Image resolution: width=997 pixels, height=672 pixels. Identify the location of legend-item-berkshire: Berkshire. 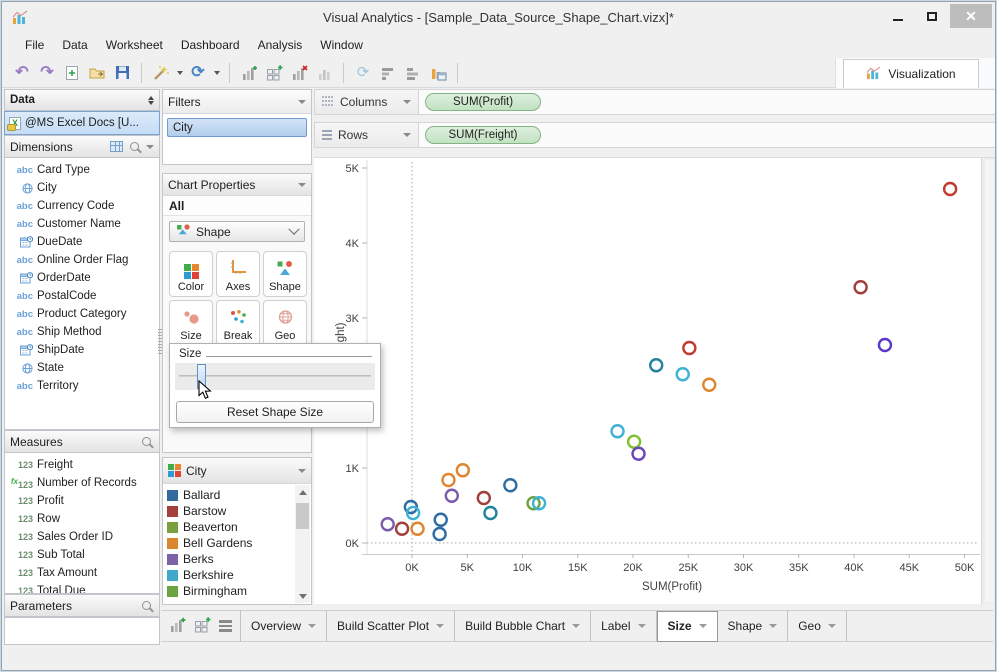
(228, 575).